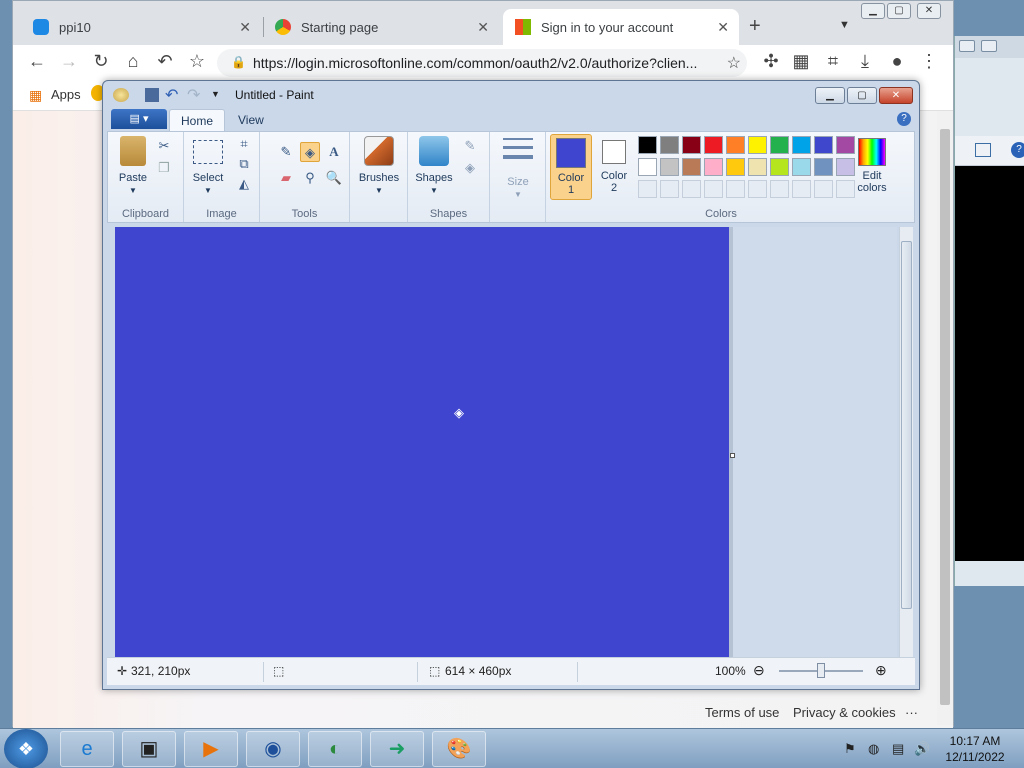 Image resolution: width=1024 pixels, height=768 pixels. I want to click on resize-icon: ⧉, so click(244, 164).